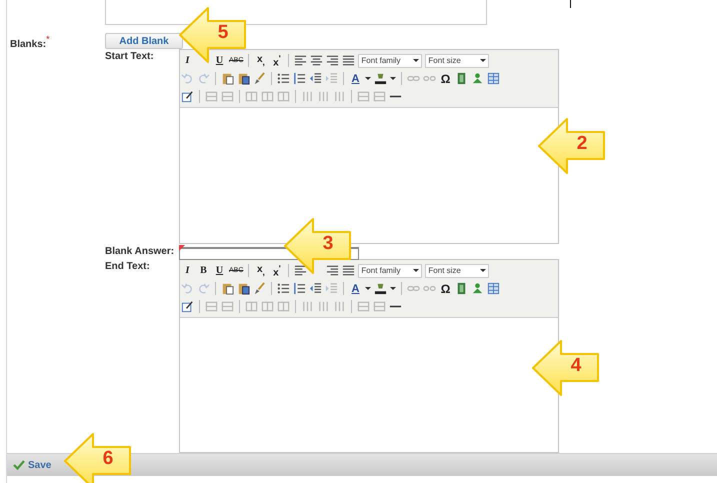 Image resolution: width=717 pixels, height=483 pixels. I want to click on checkmark-icon, so click(19, 465).